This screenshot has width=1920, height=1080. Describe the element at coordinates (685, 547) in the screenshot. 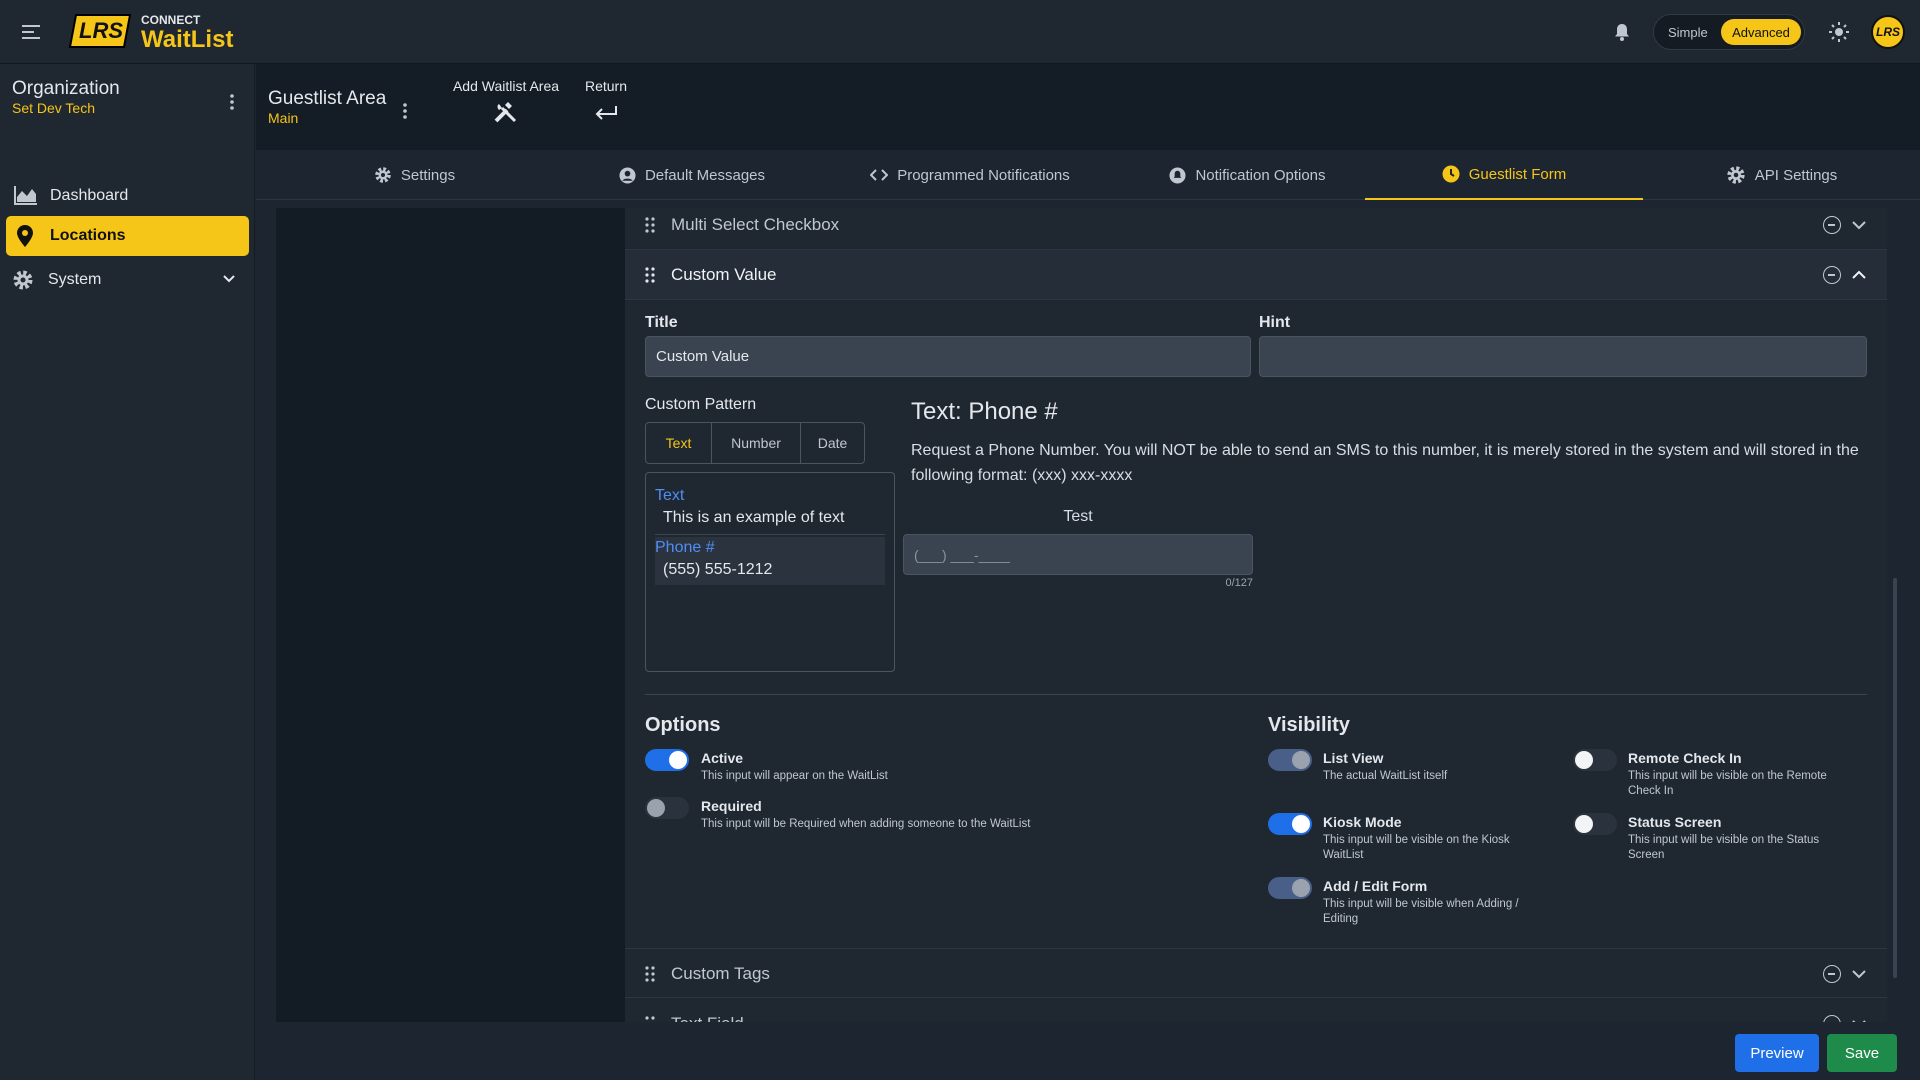

I see `pattern-name: Phone #` at that location.